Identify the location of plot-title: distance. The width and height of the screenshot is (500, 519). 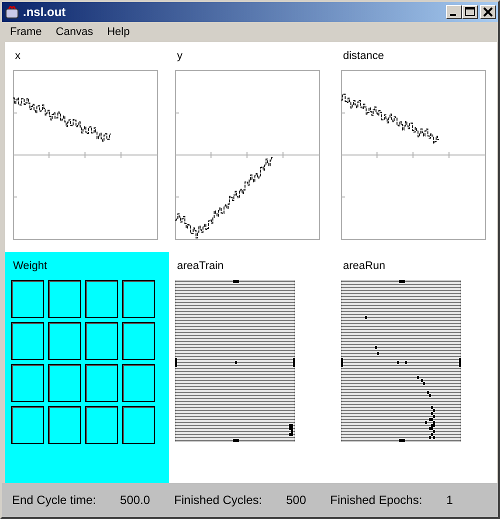
(363, 56).